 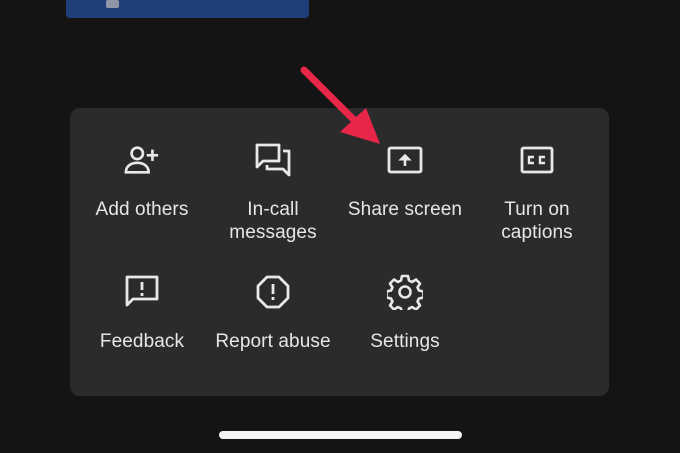 I want to click on report-abuse-label: Report abuse, so click(x=273, y=341).